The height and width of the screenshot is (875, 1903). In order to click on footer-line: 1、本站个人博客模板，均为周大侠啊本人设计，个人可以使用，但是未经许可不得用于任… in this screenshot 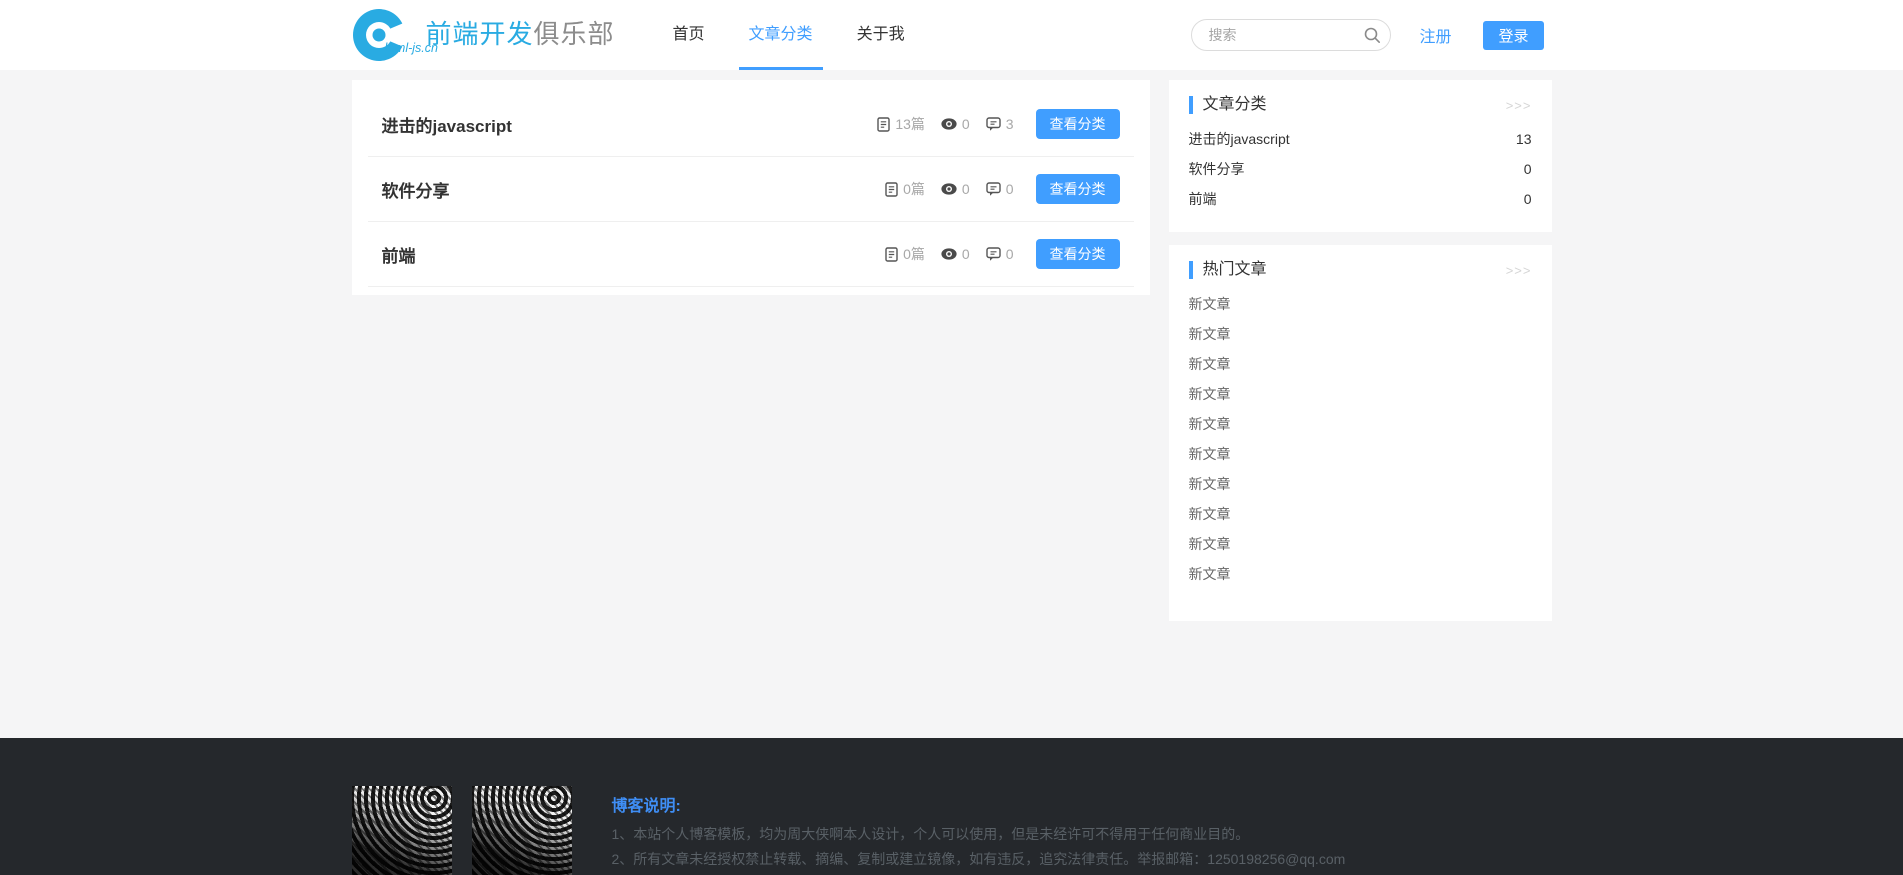, I will do `click(930, 834)`.